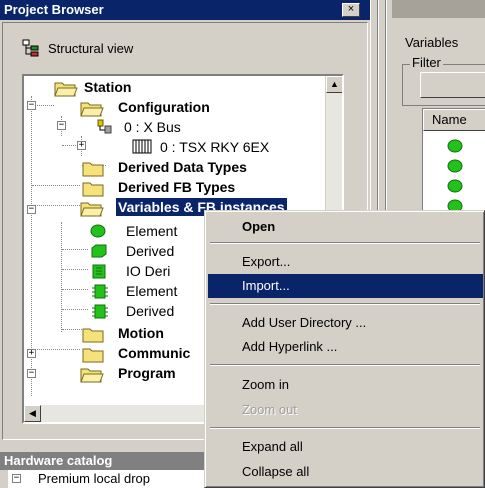 This screenshot has width=485, height=488. I want to click on hardware-catalog-item: − Premium local drop, so click(108, 479).